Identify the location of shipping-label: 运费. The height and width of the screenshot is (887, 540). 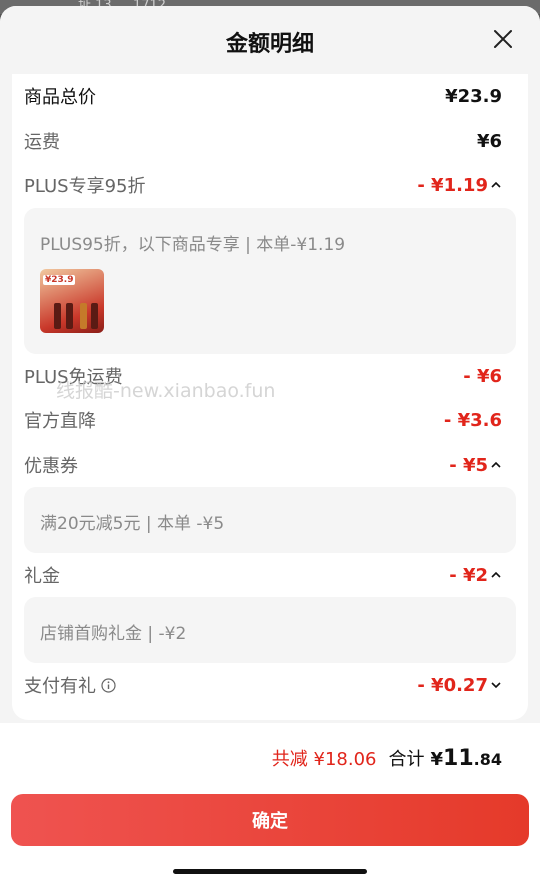
(42, 142).